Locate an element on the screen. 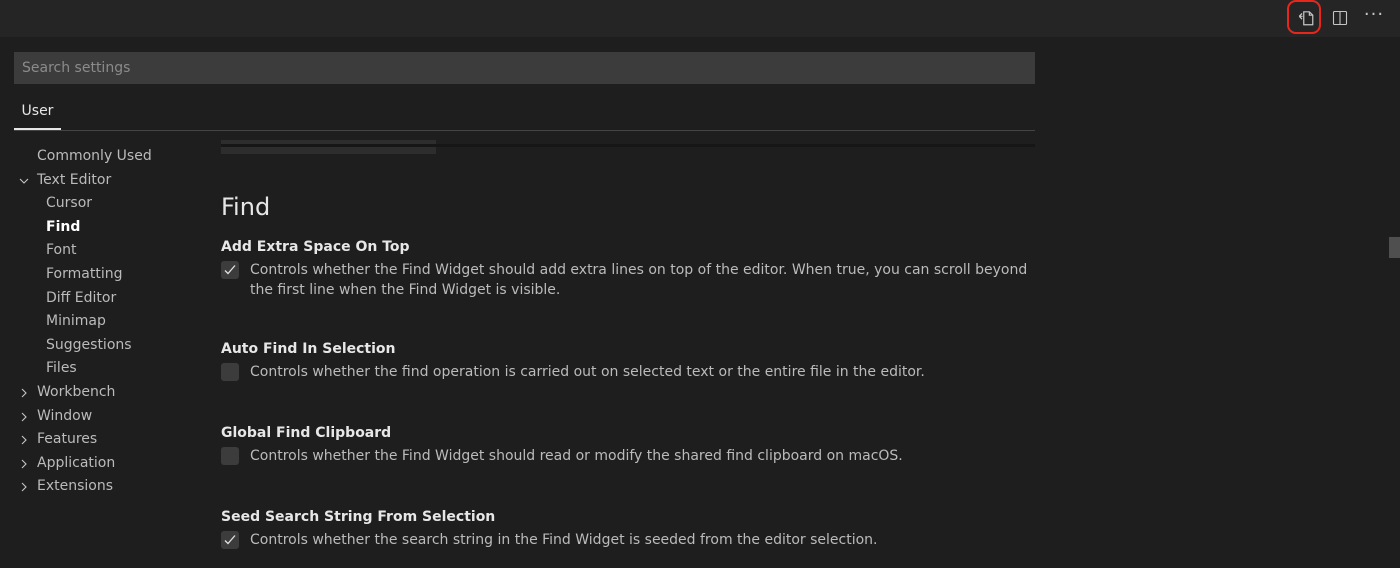 The height and width of the screenshot is (568, 1400). open-settings-json-button is located at coordinates (1304, 17).